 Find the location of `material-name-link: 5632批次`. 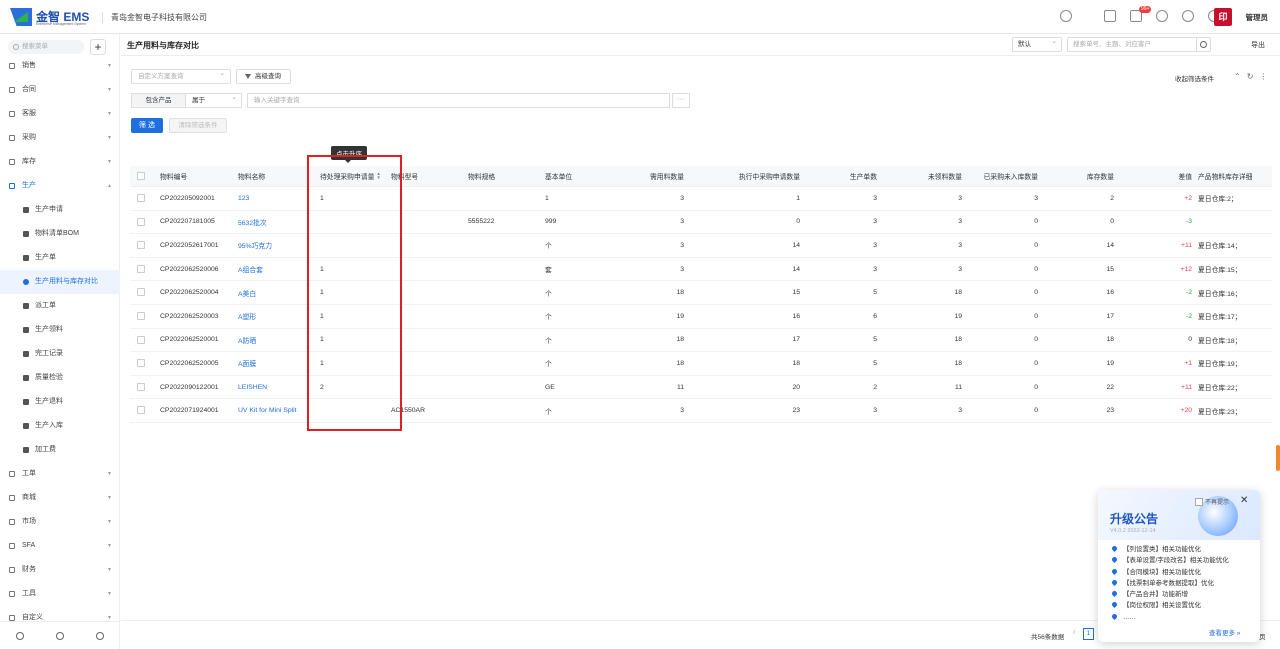

material-name-link: 5632批次 is located at coordinates (278, 222).